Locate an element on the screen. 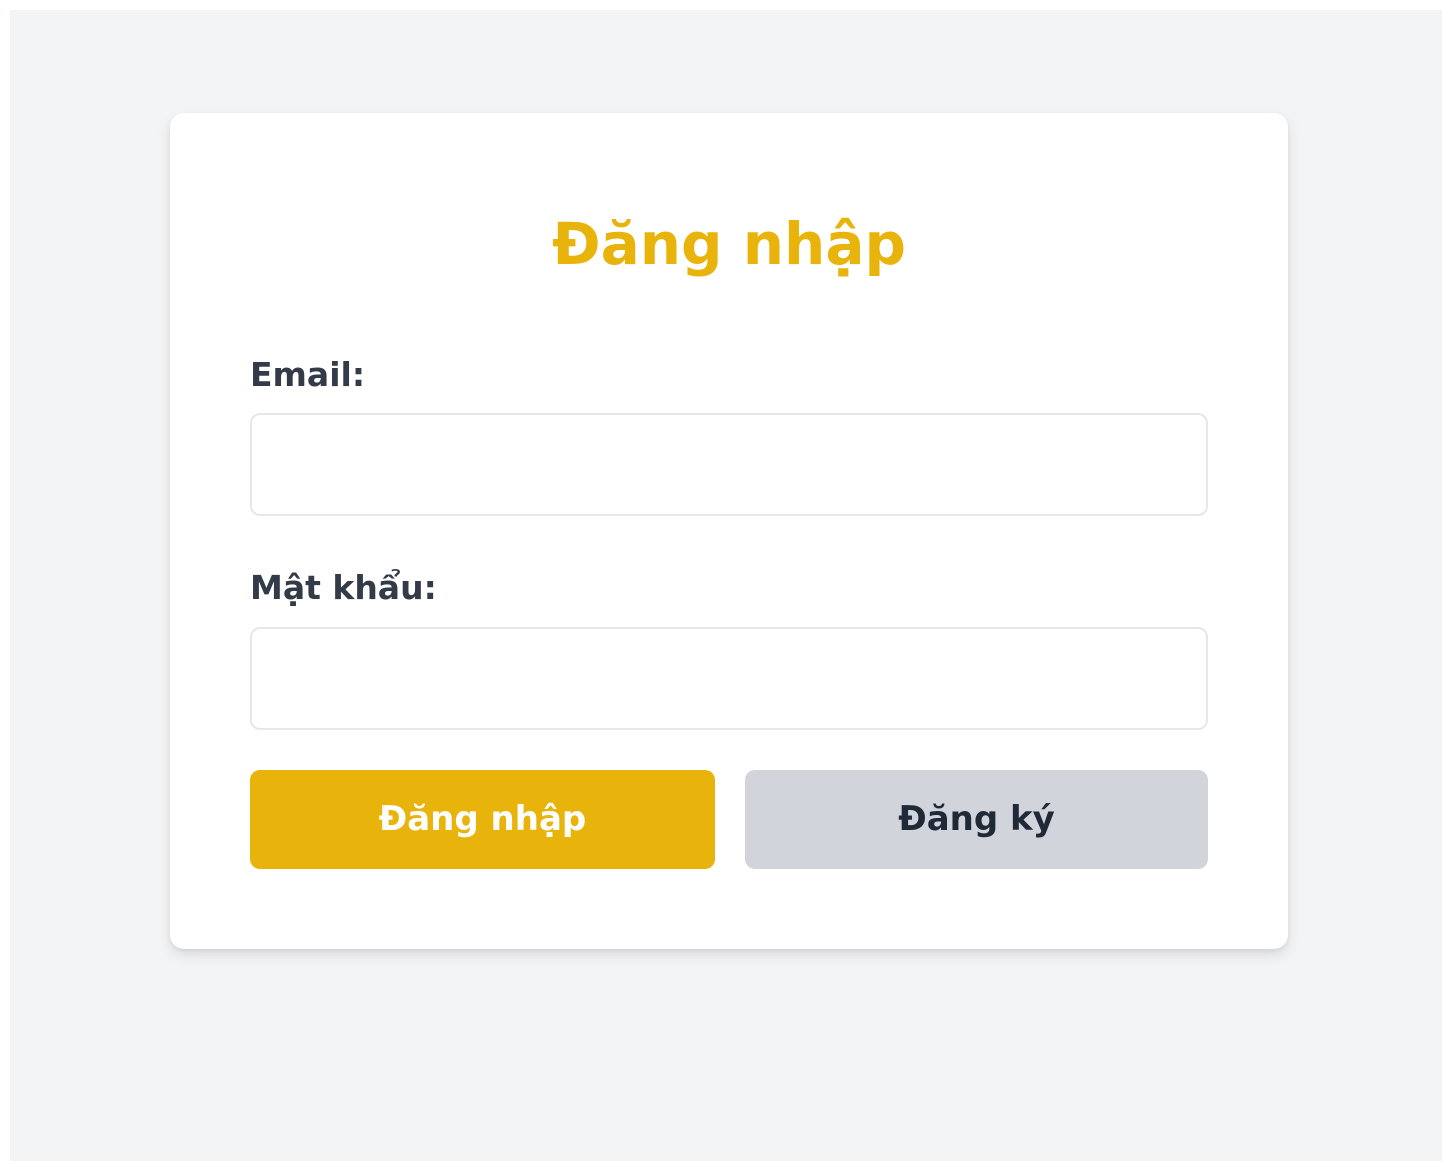  register-button: Đăng ký is located at coordinates (976, 819).